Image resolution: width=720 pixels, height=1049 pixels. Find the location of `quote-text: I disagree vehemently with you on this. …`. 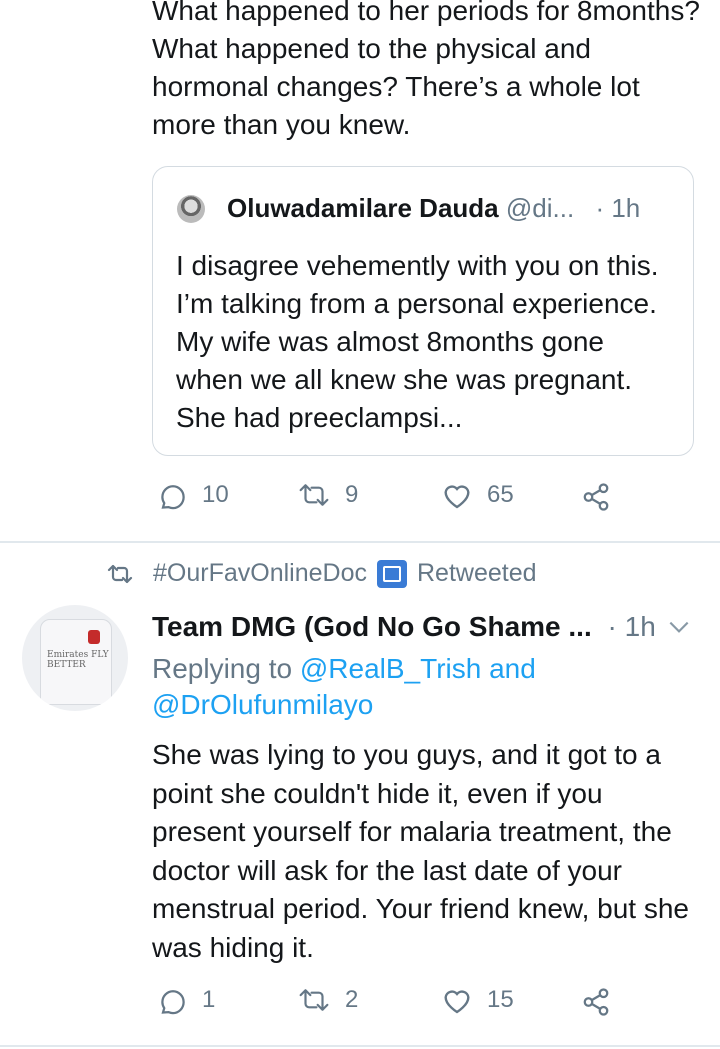

quote-text: I disagree vehemently with you on this. … is located at coordinates (417, 341).